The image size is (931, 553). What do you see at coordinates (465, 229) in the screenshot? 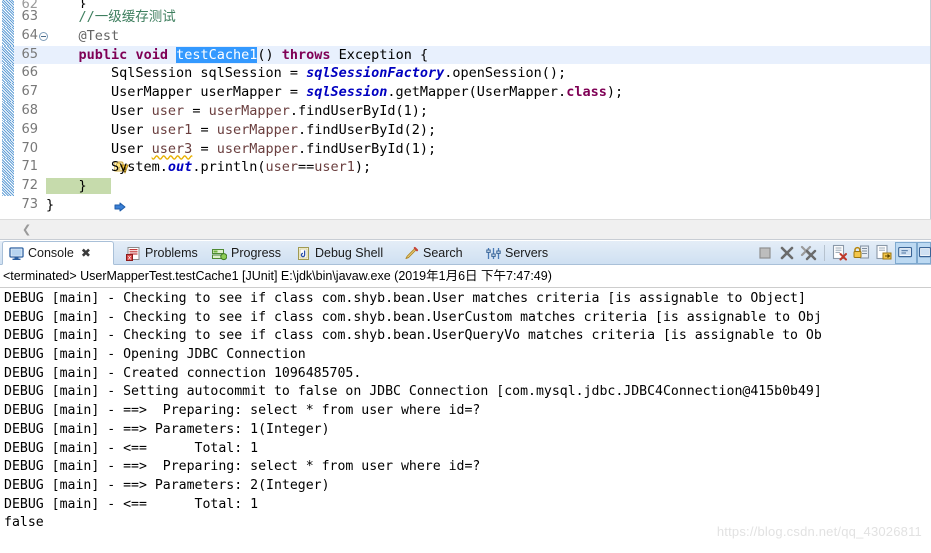
I see `editor-horizontal-scrollbar: ❮` at bounding box center [465, 229].